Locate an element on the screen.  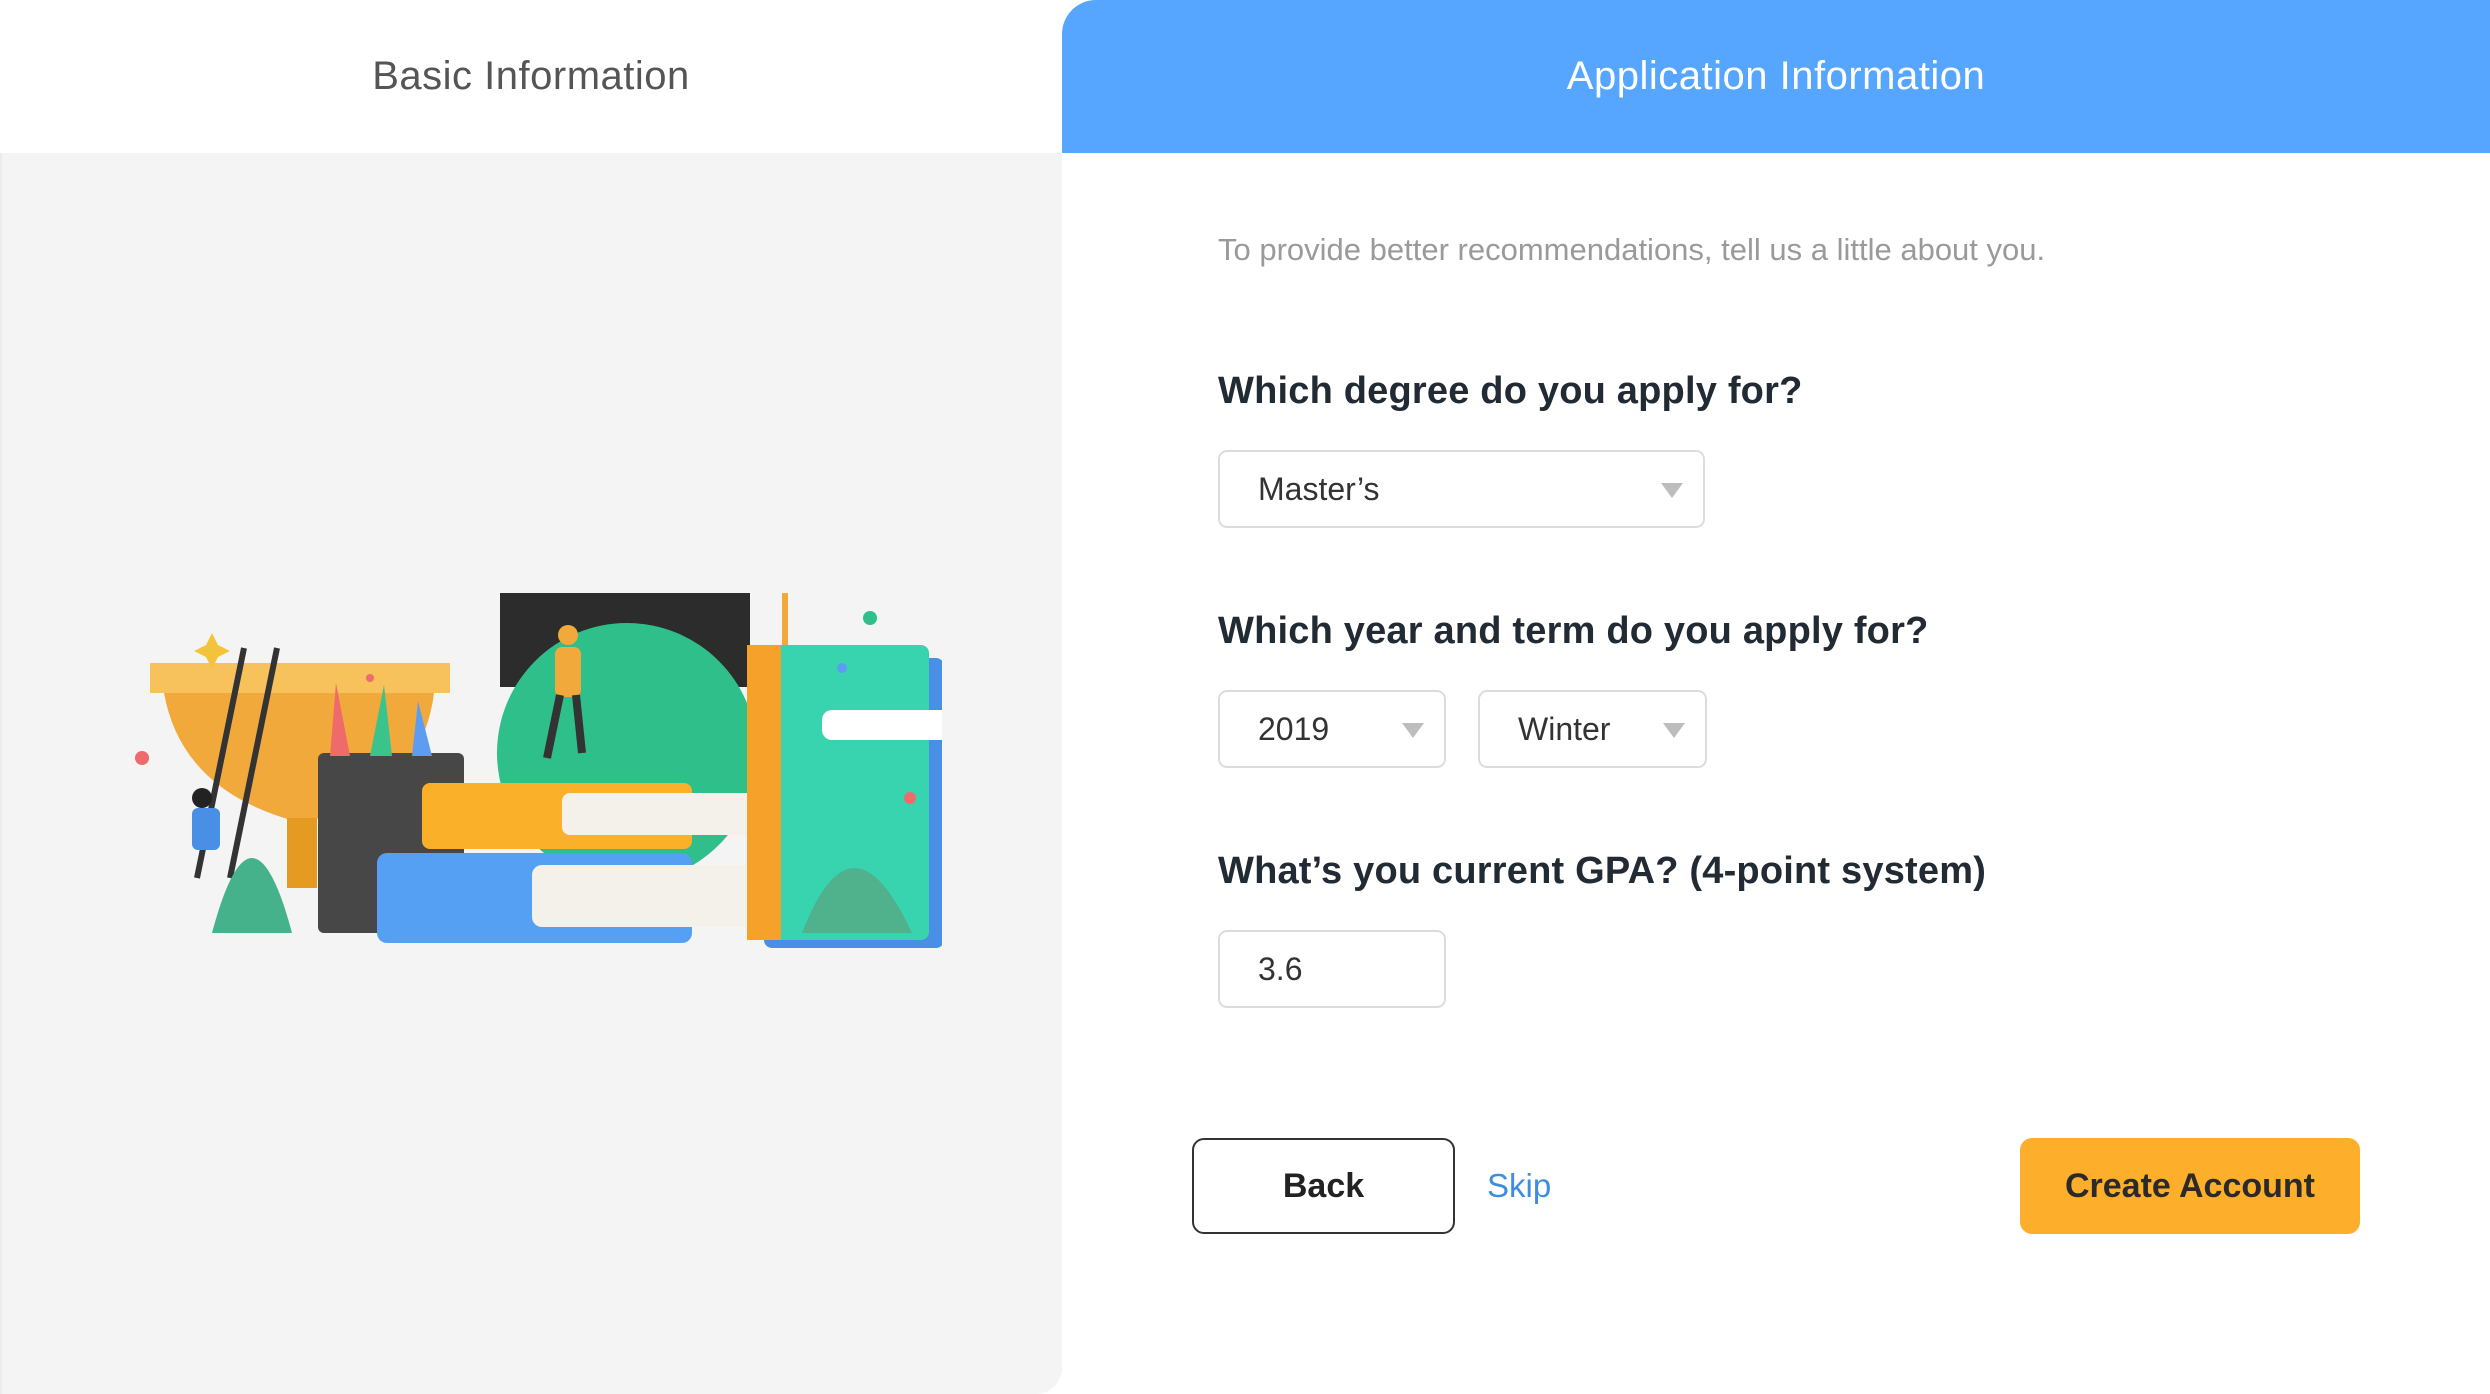
skip-link: Skip is located at coordinates (1519, 1186).